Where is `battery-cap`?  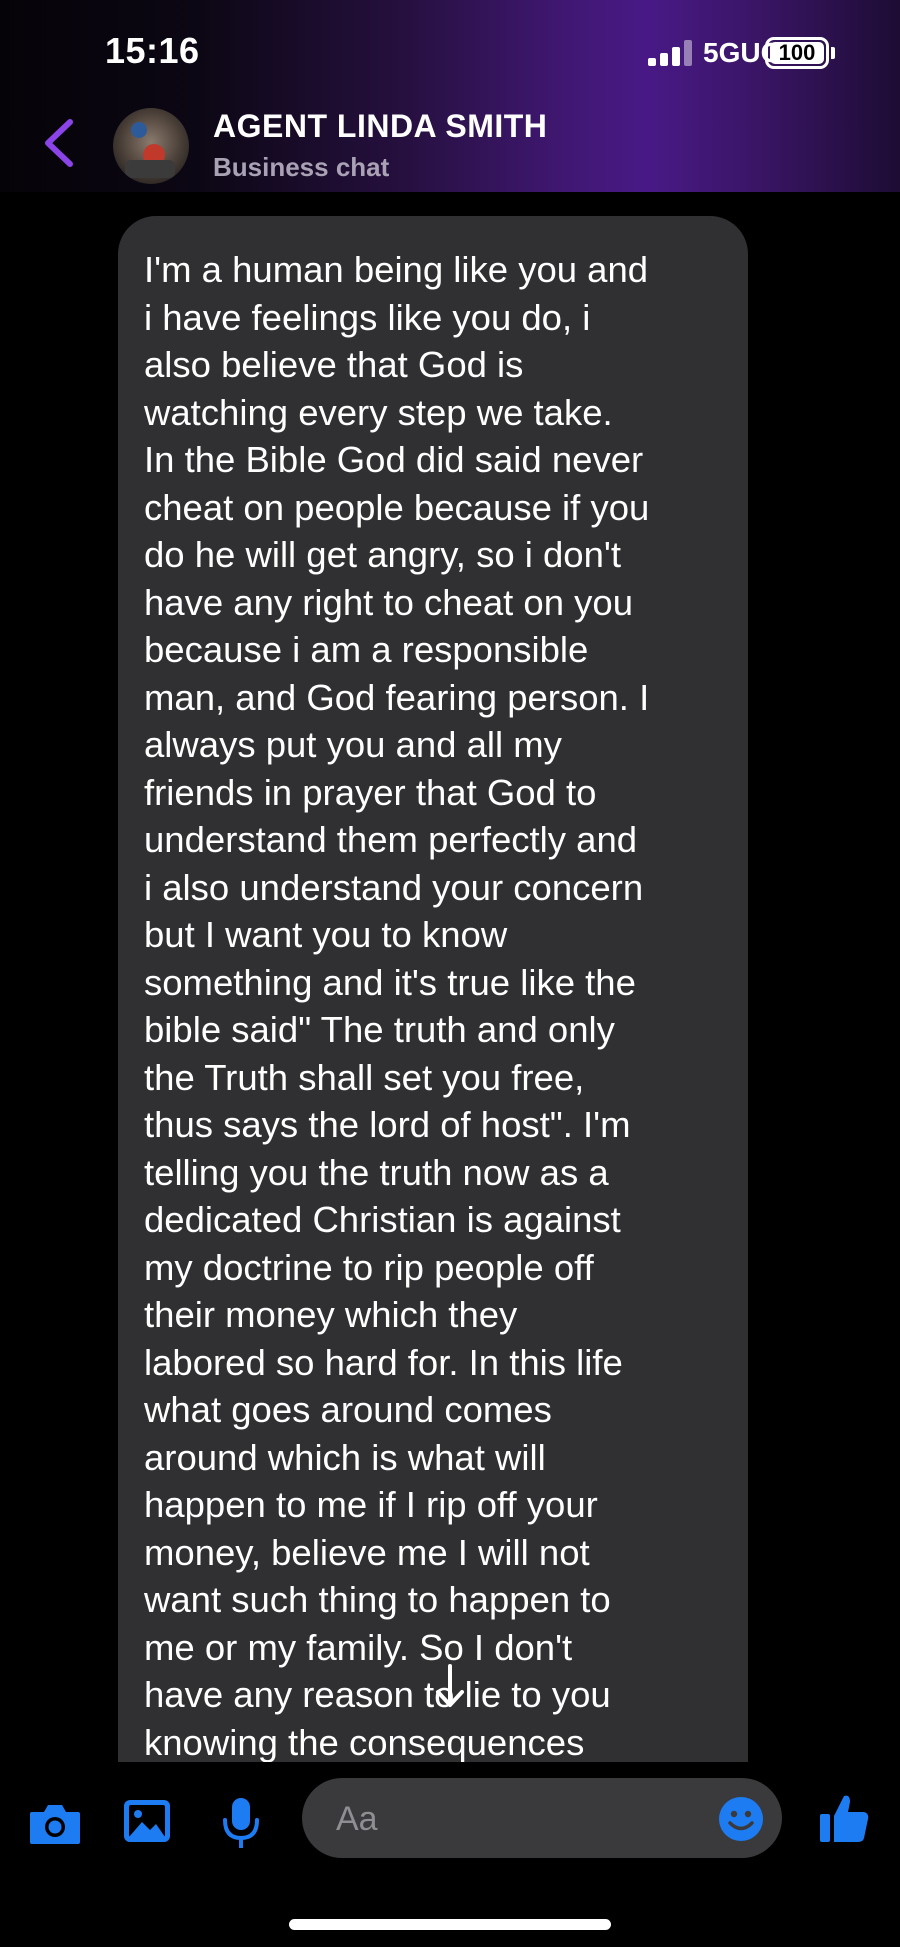
battery-cap is located at coordinates (833, 53).